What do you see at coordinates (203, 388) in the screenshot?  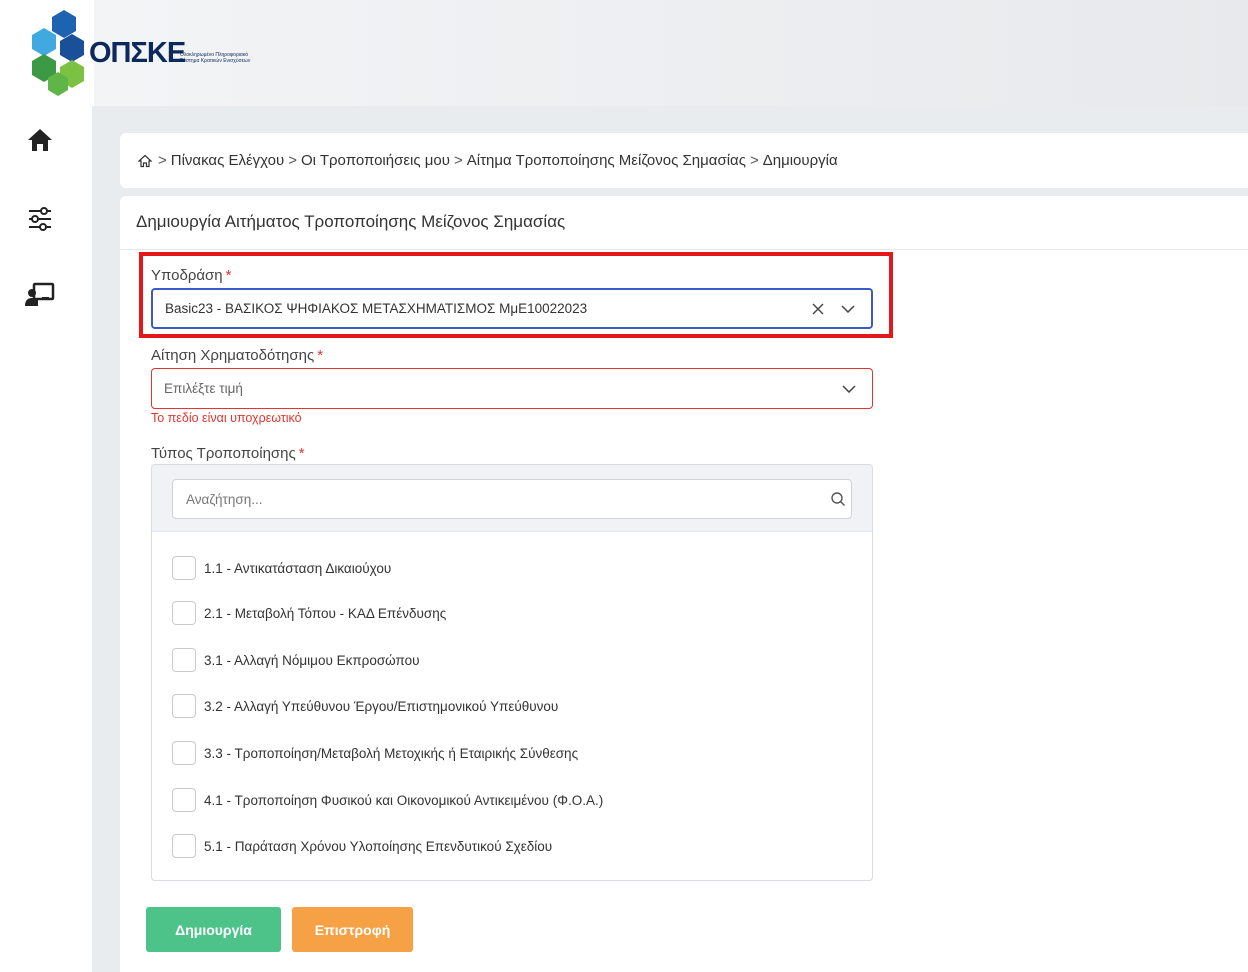 I see `funding-application-placeholder: Επιλέξτε τιμή` at bounding box center [203, 388].